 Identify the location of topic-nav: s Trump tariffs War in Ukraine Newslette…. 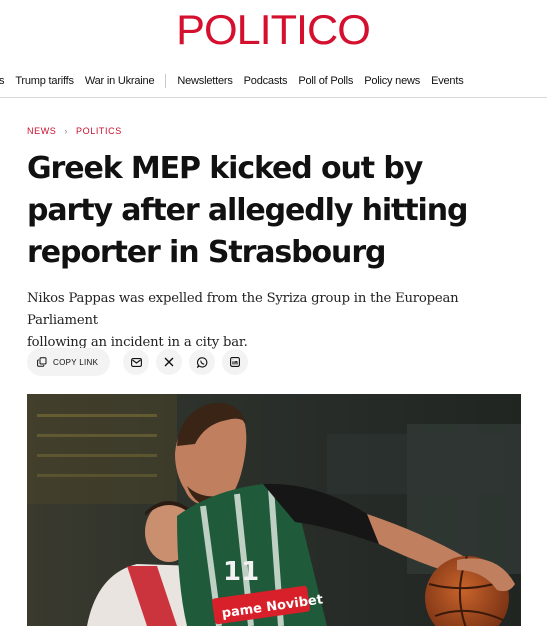
(273, 81).